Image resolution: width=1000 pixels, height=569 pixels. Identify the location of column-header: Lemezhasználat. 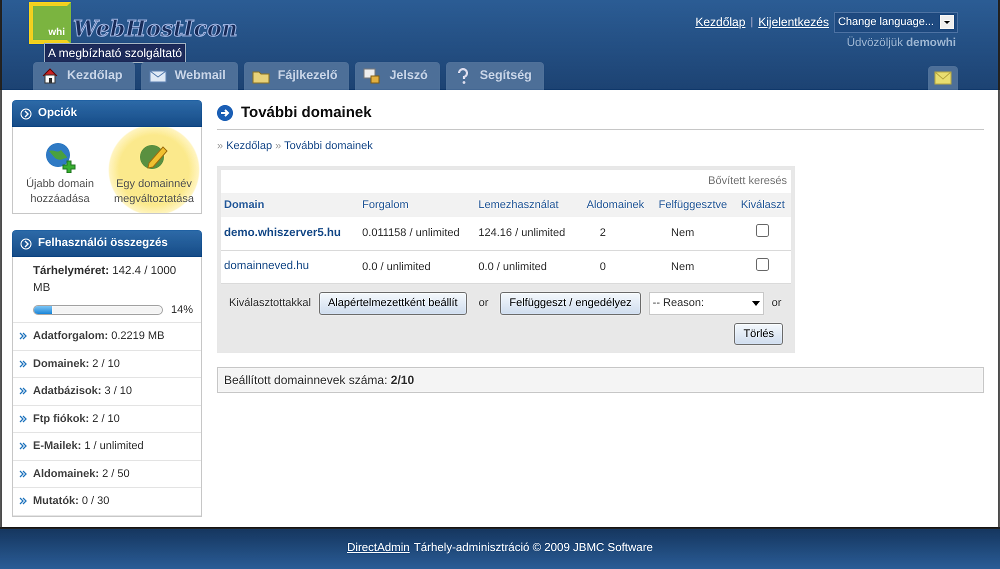
(527, 204).